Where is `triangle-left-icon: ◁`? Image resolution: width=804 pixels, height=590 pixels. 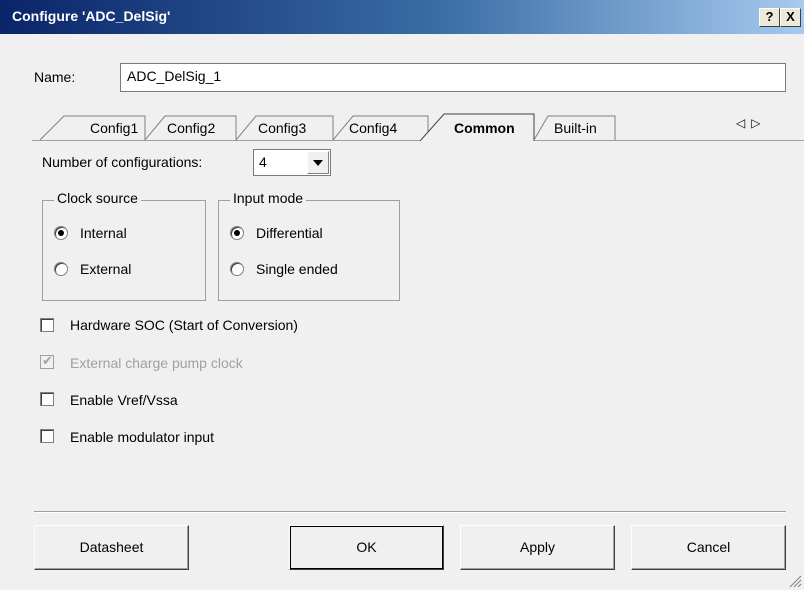
triangle-left-icon: ◁ is located at coordinates (743, 123).